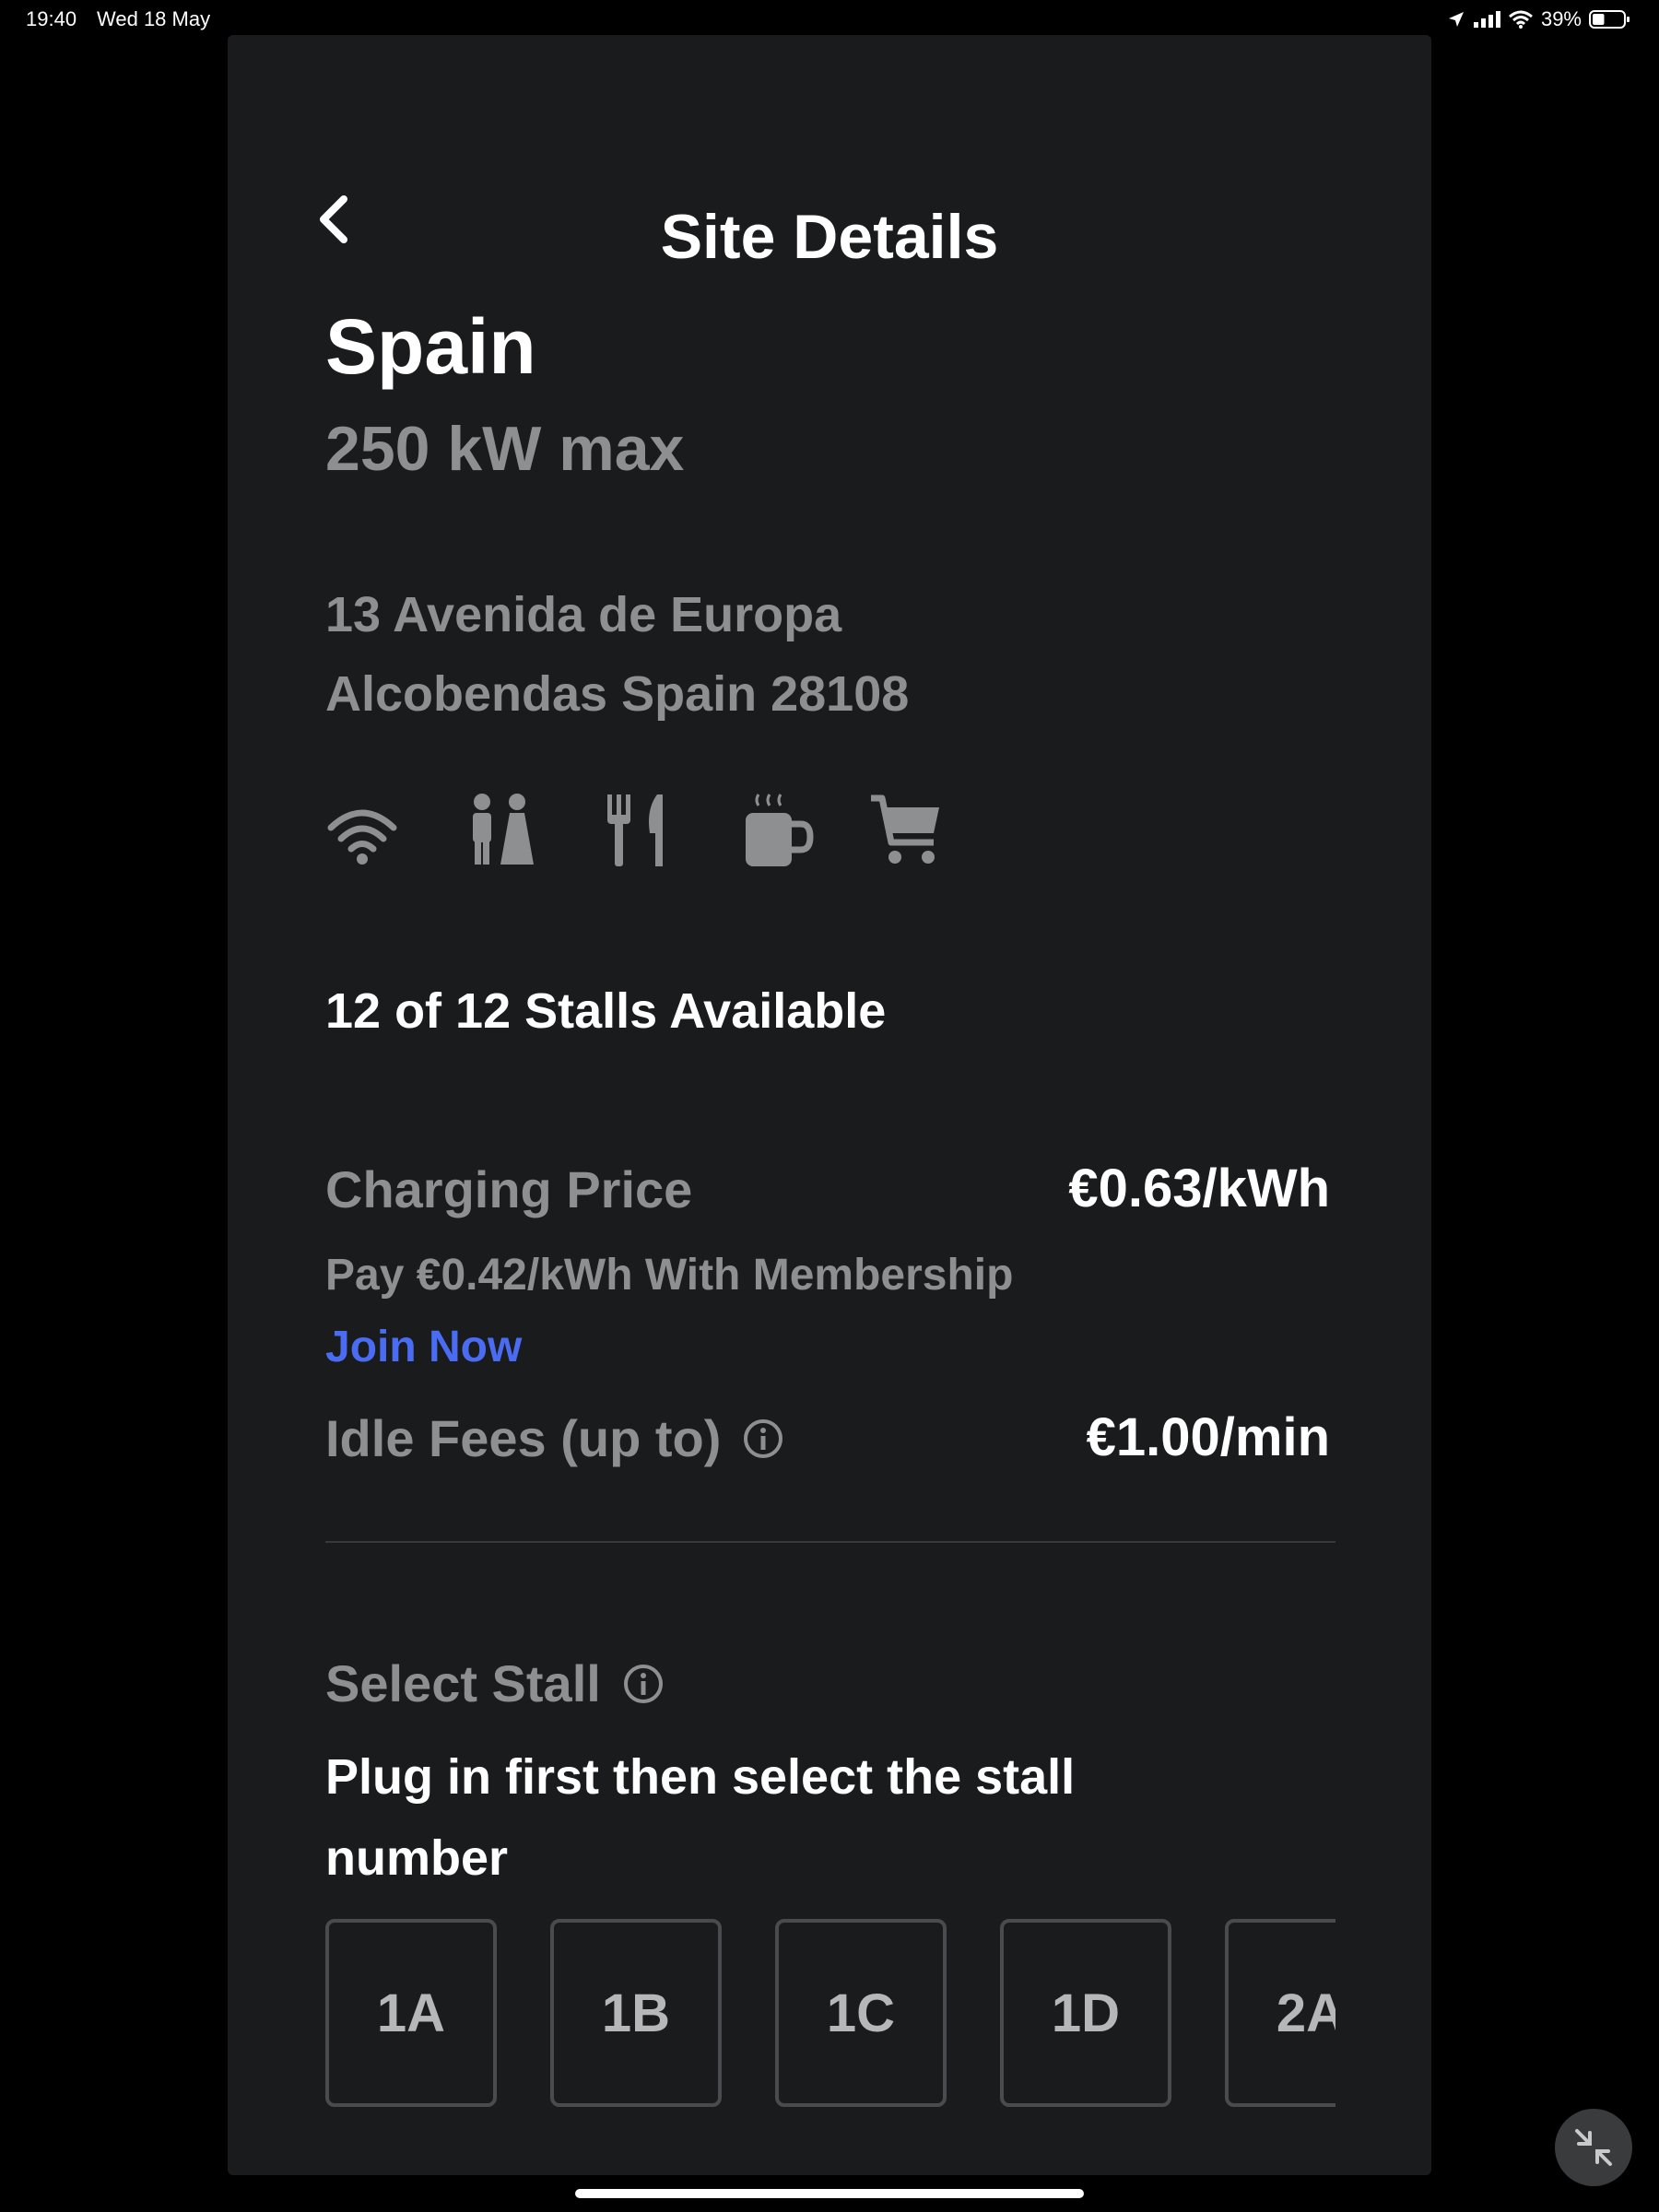 This screenshot has height=2212, width=1659. What do you see at coordinates (905, 829) in the screenshot?
I see `shopping-cart-icon` at bounding box center [905, 829].